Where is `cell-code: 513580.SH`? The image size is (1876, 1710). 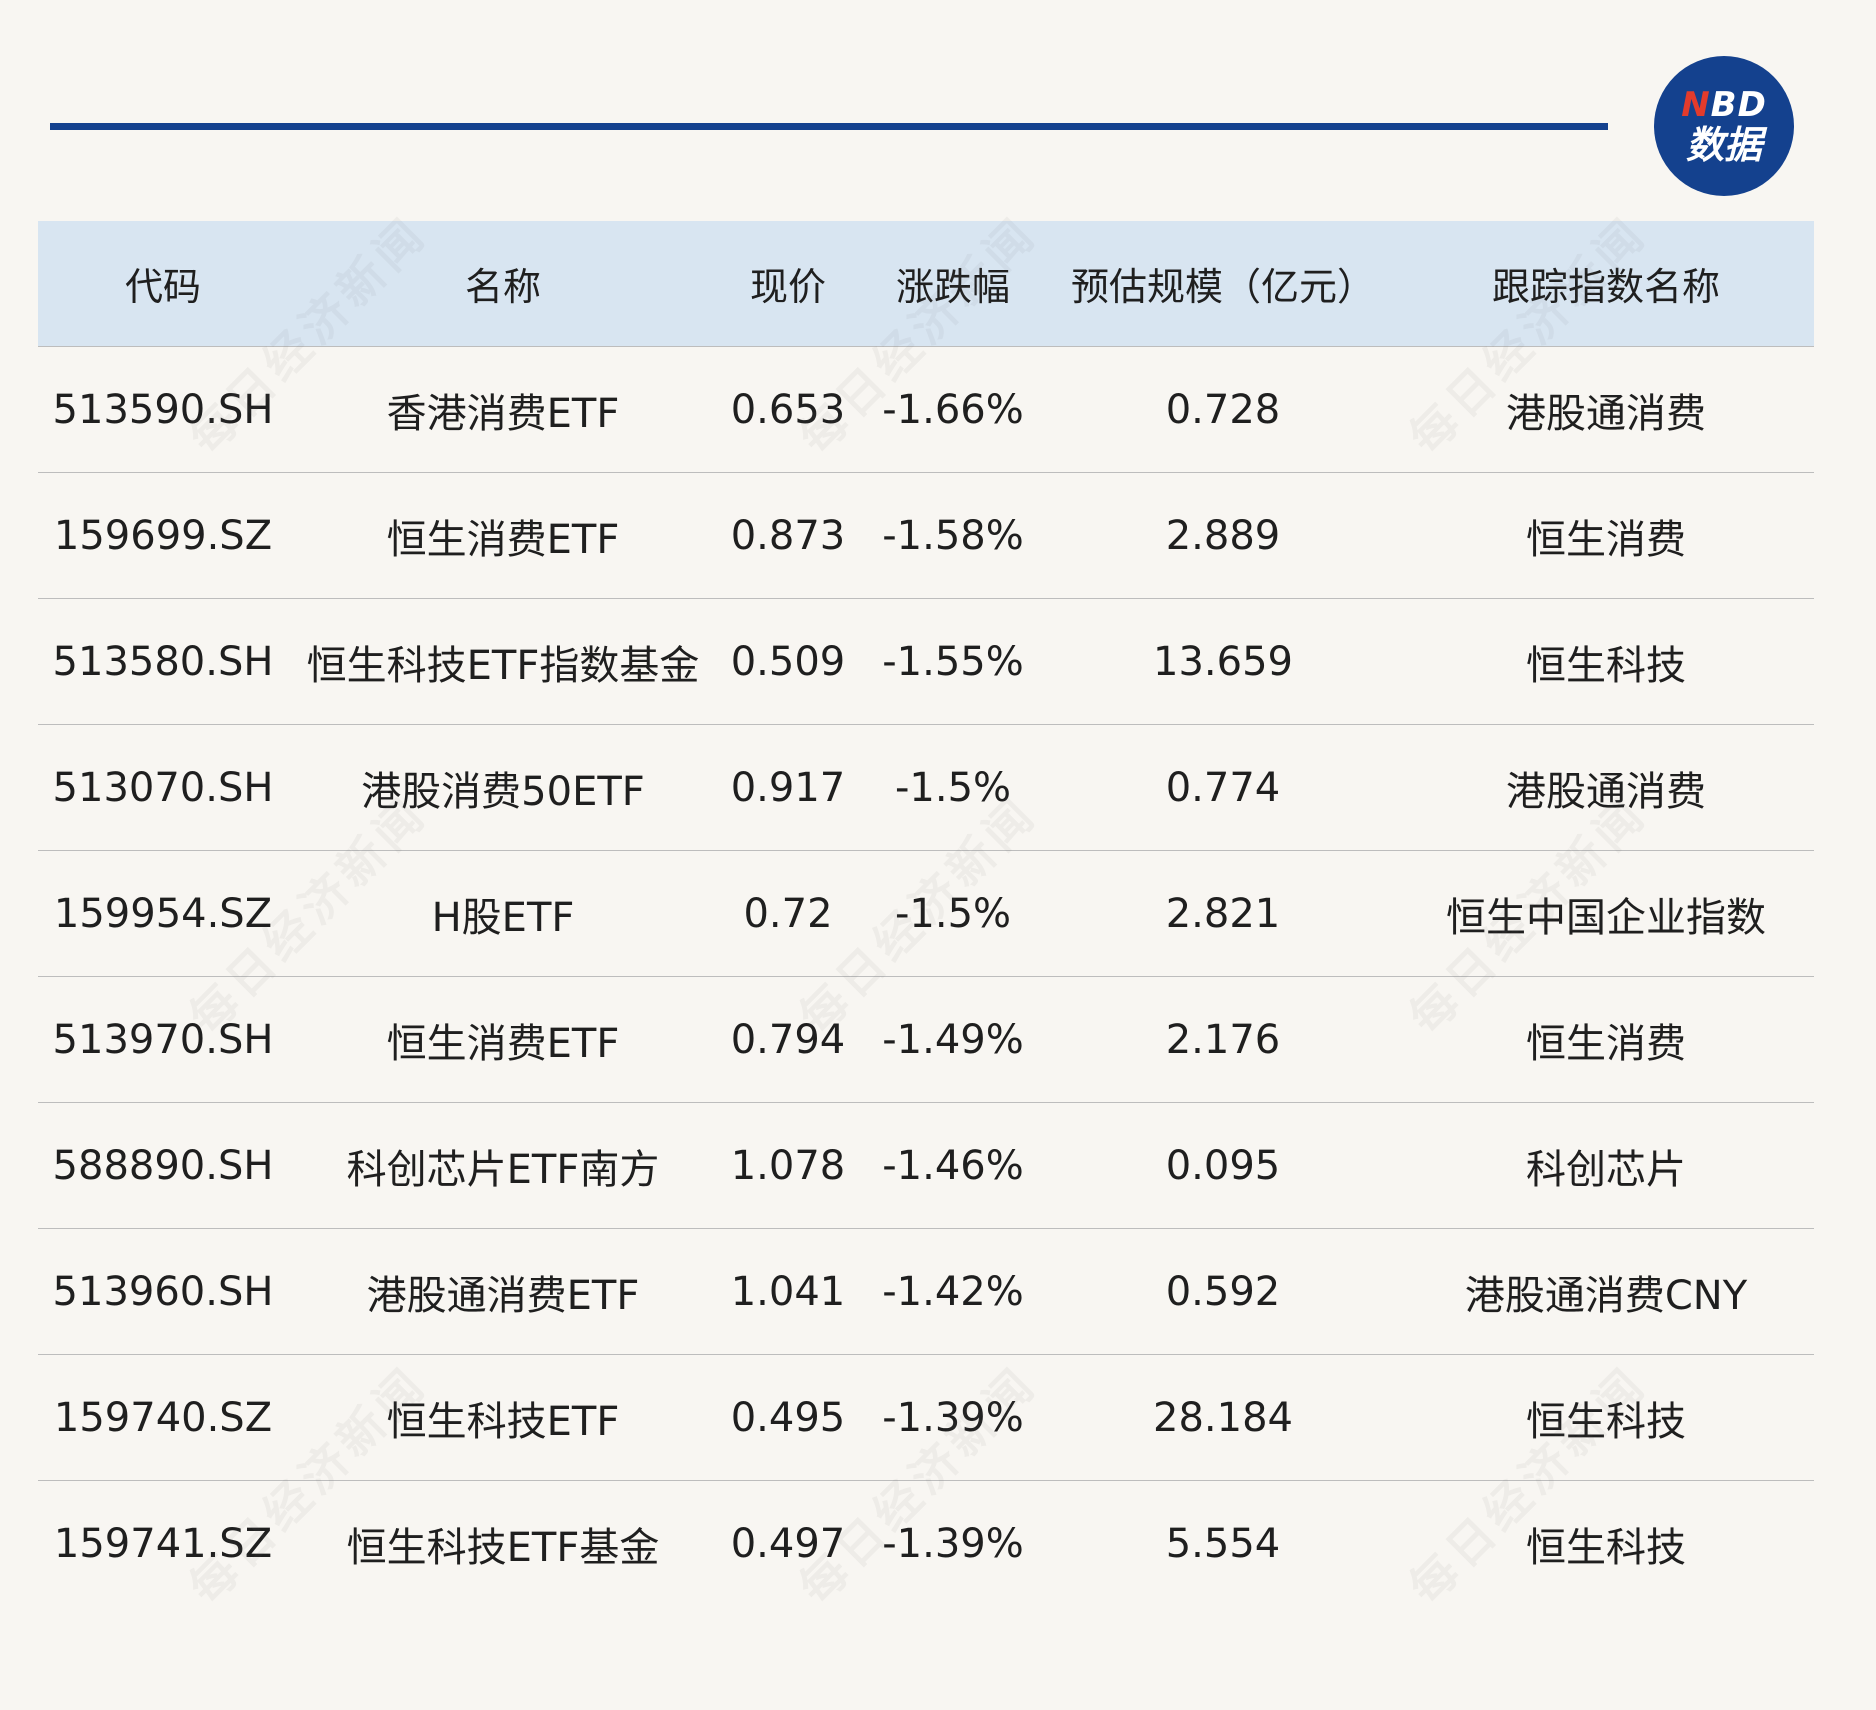 cell-code: 513580.SH is located at coordinates (163, 661).